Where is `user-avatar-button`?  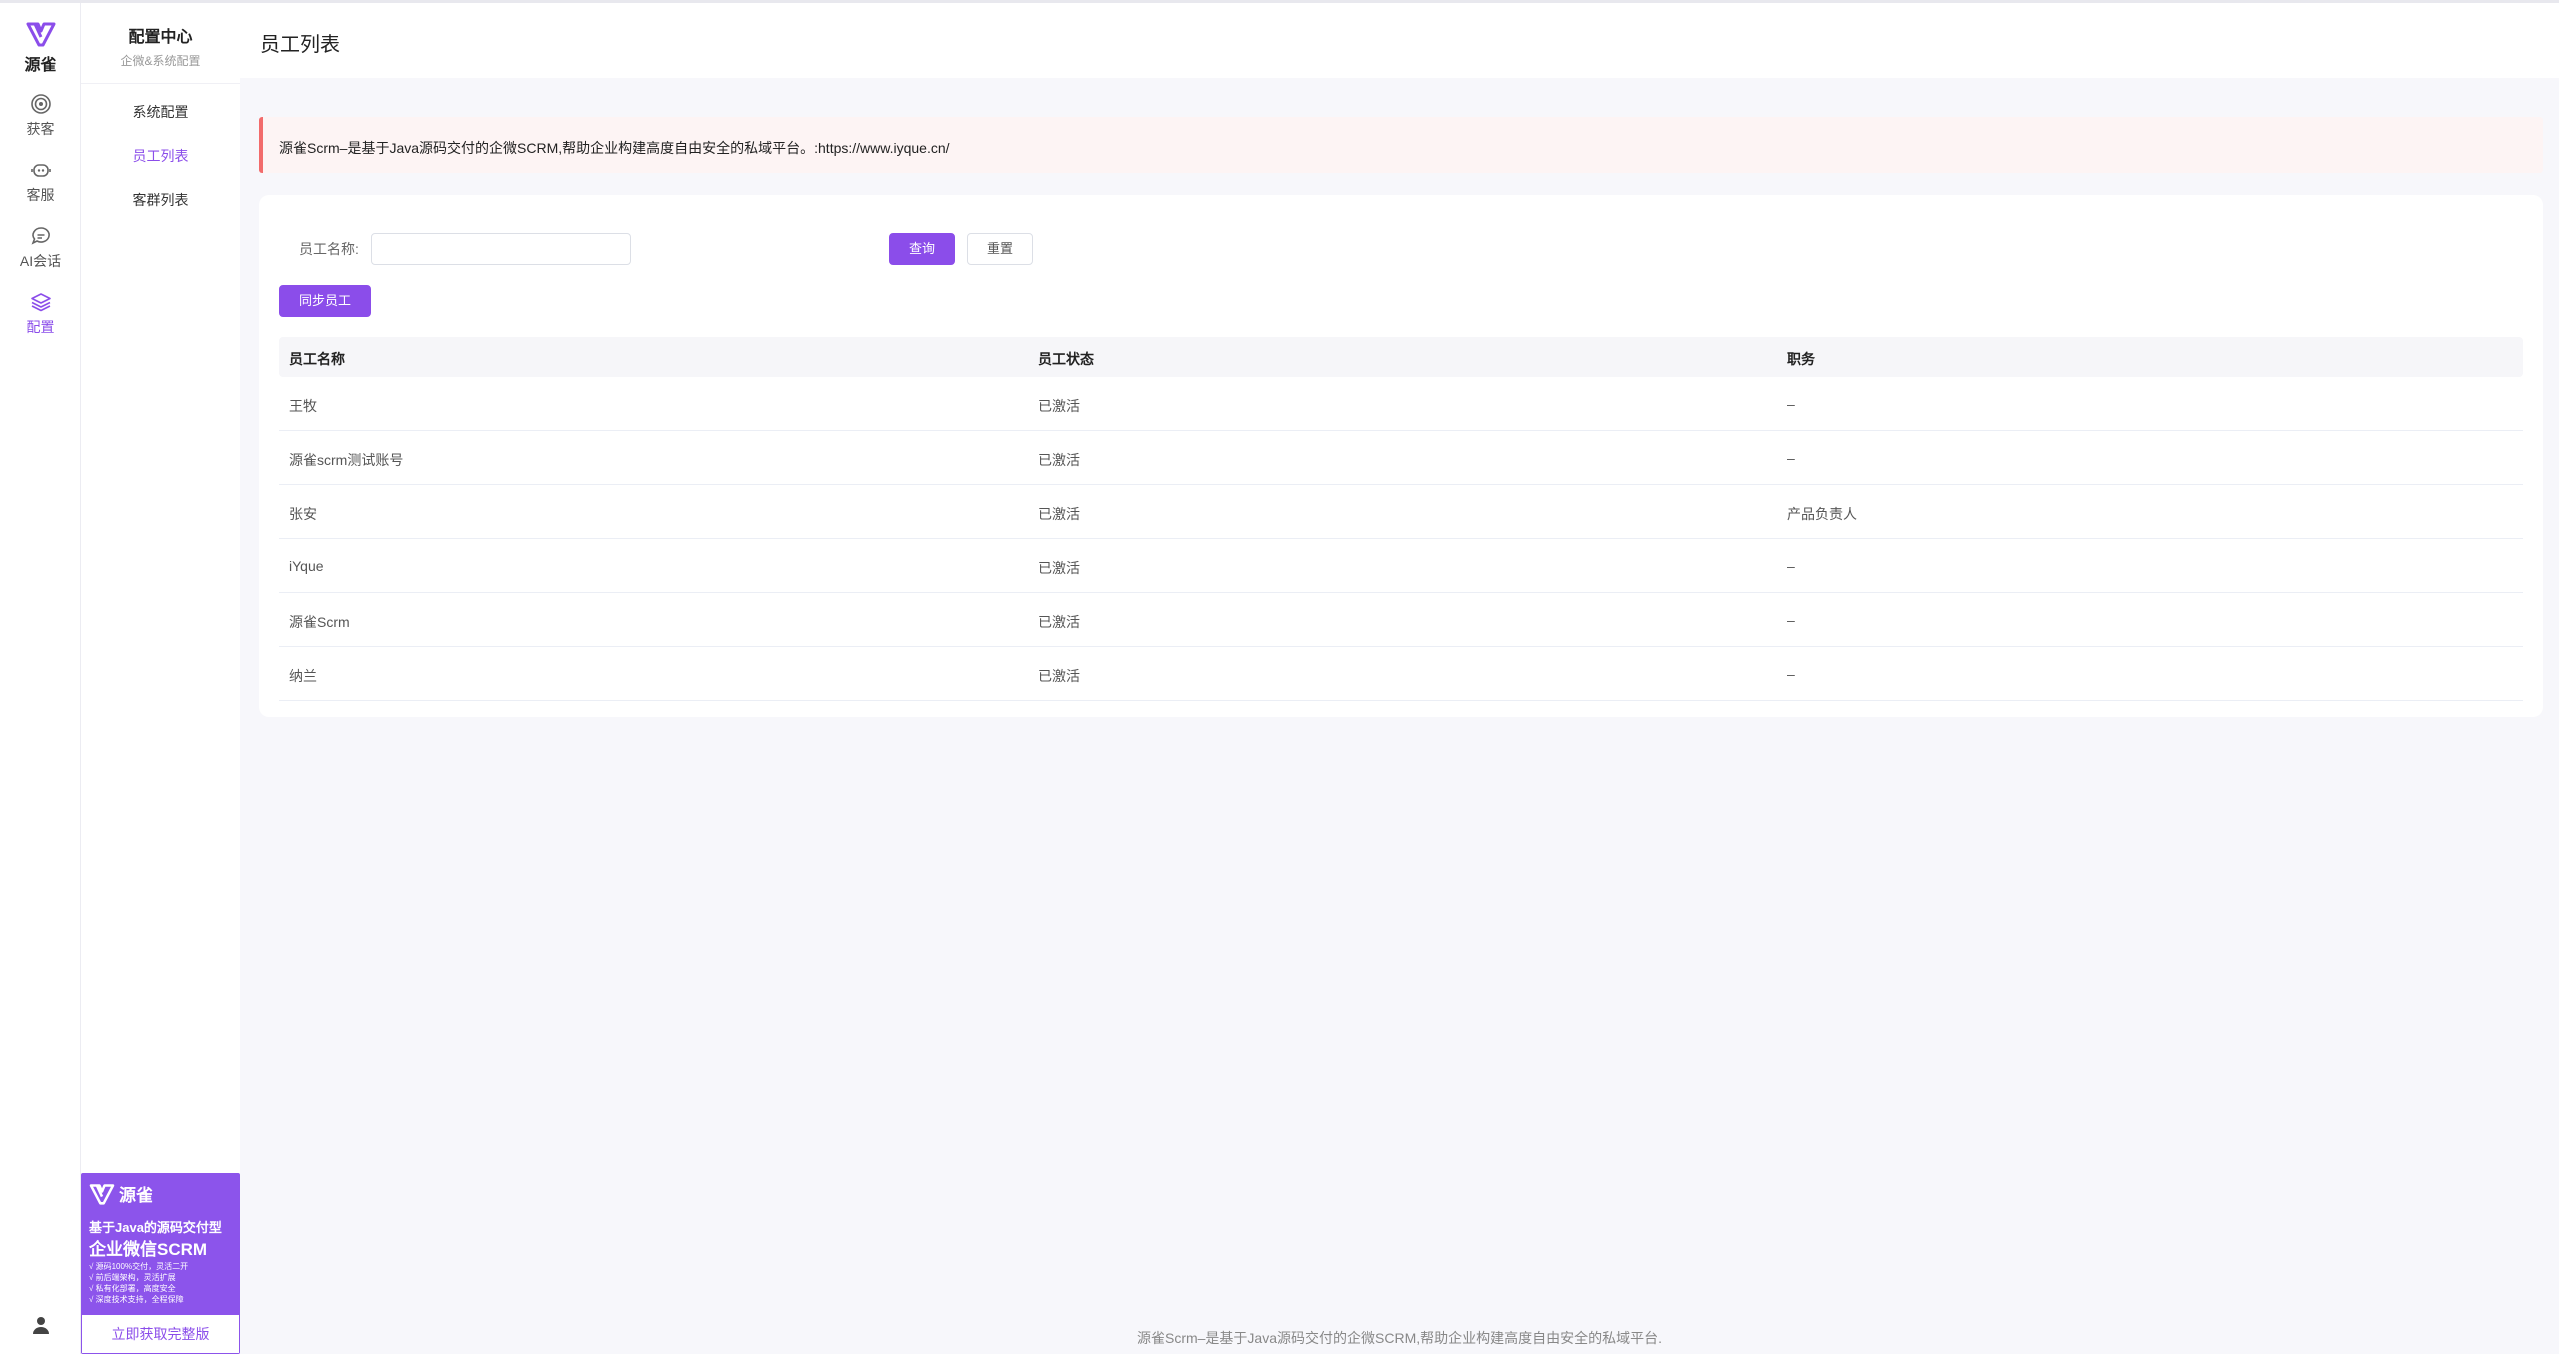 user-avatar-button is located at coordinates (40, 1327).